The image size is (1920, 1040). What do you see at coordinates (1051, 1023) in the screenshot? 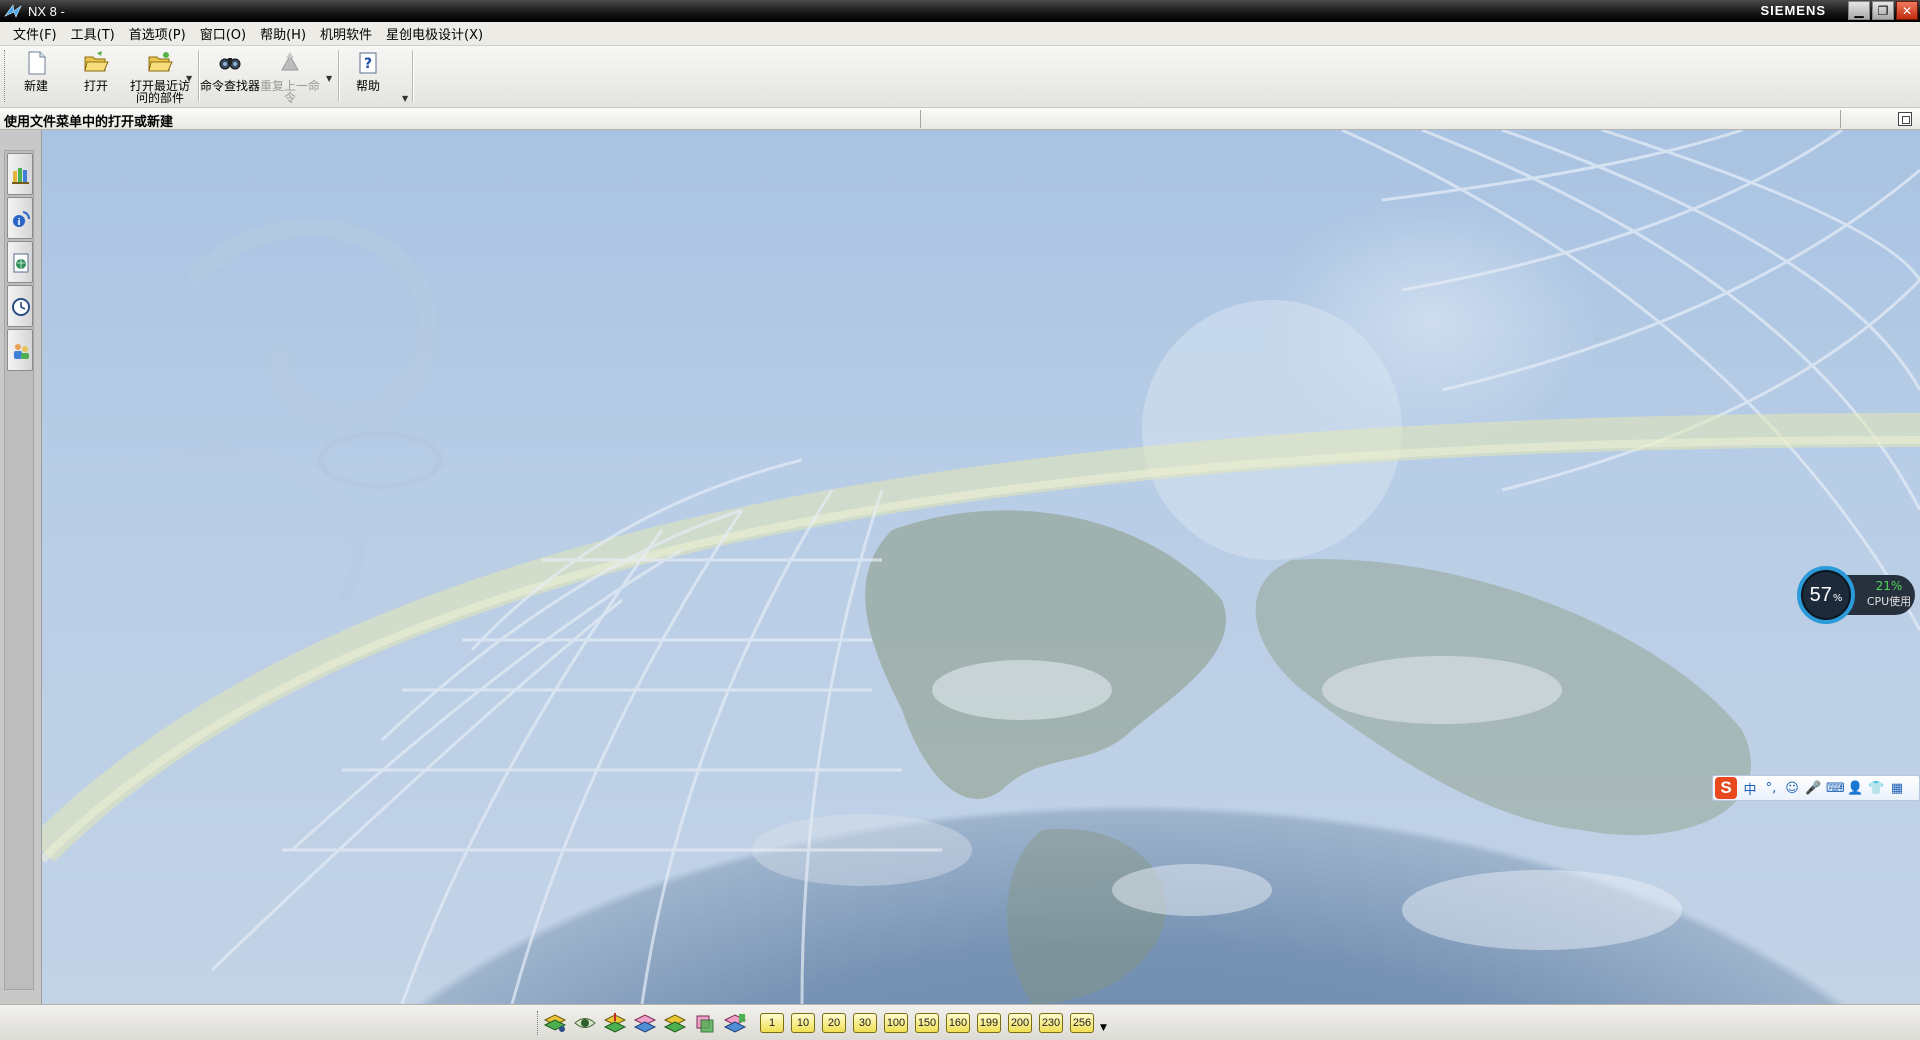
I see `layer-button-230: 230` at bounding box center [1051, 1023].